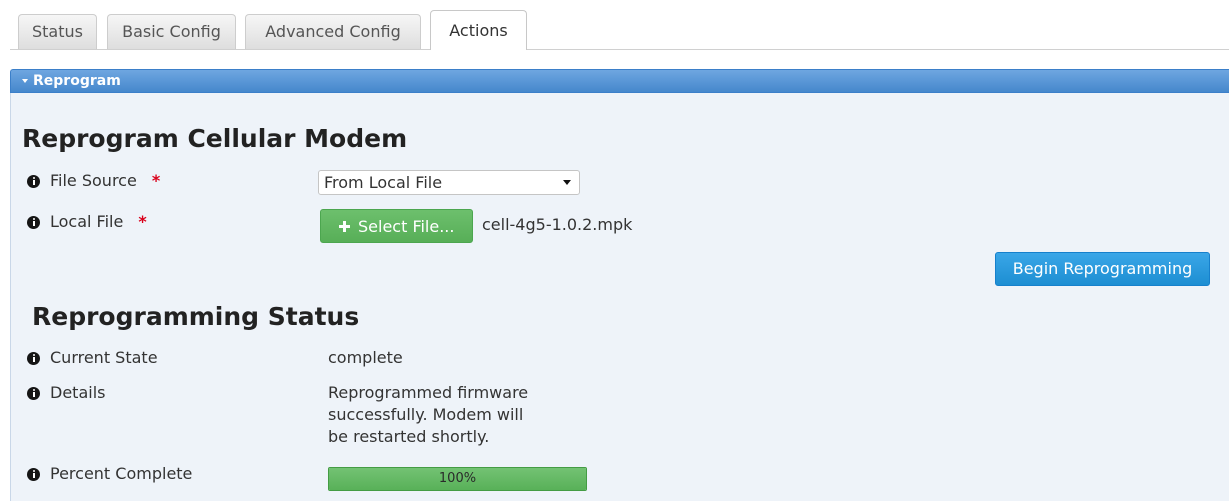  Describe the element at coordinates (619, 49) in the screenshot. I see `tab-bar-divider` at that location.